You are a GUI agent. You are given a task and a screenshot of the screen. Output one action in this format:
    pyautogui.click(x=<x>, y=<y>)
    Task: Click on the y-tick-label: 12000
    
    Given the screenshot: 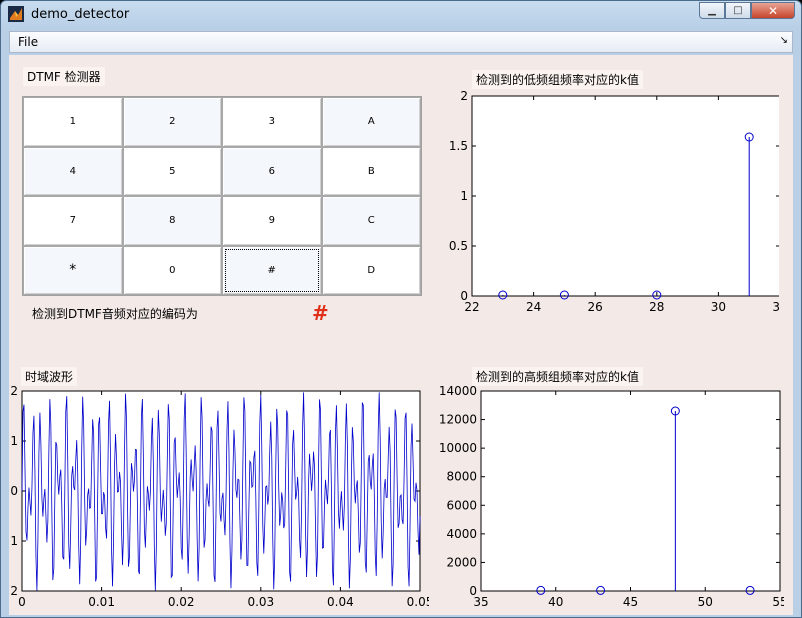 What is the action you would take?
    pyautogui.click(x=458, y=420)
    